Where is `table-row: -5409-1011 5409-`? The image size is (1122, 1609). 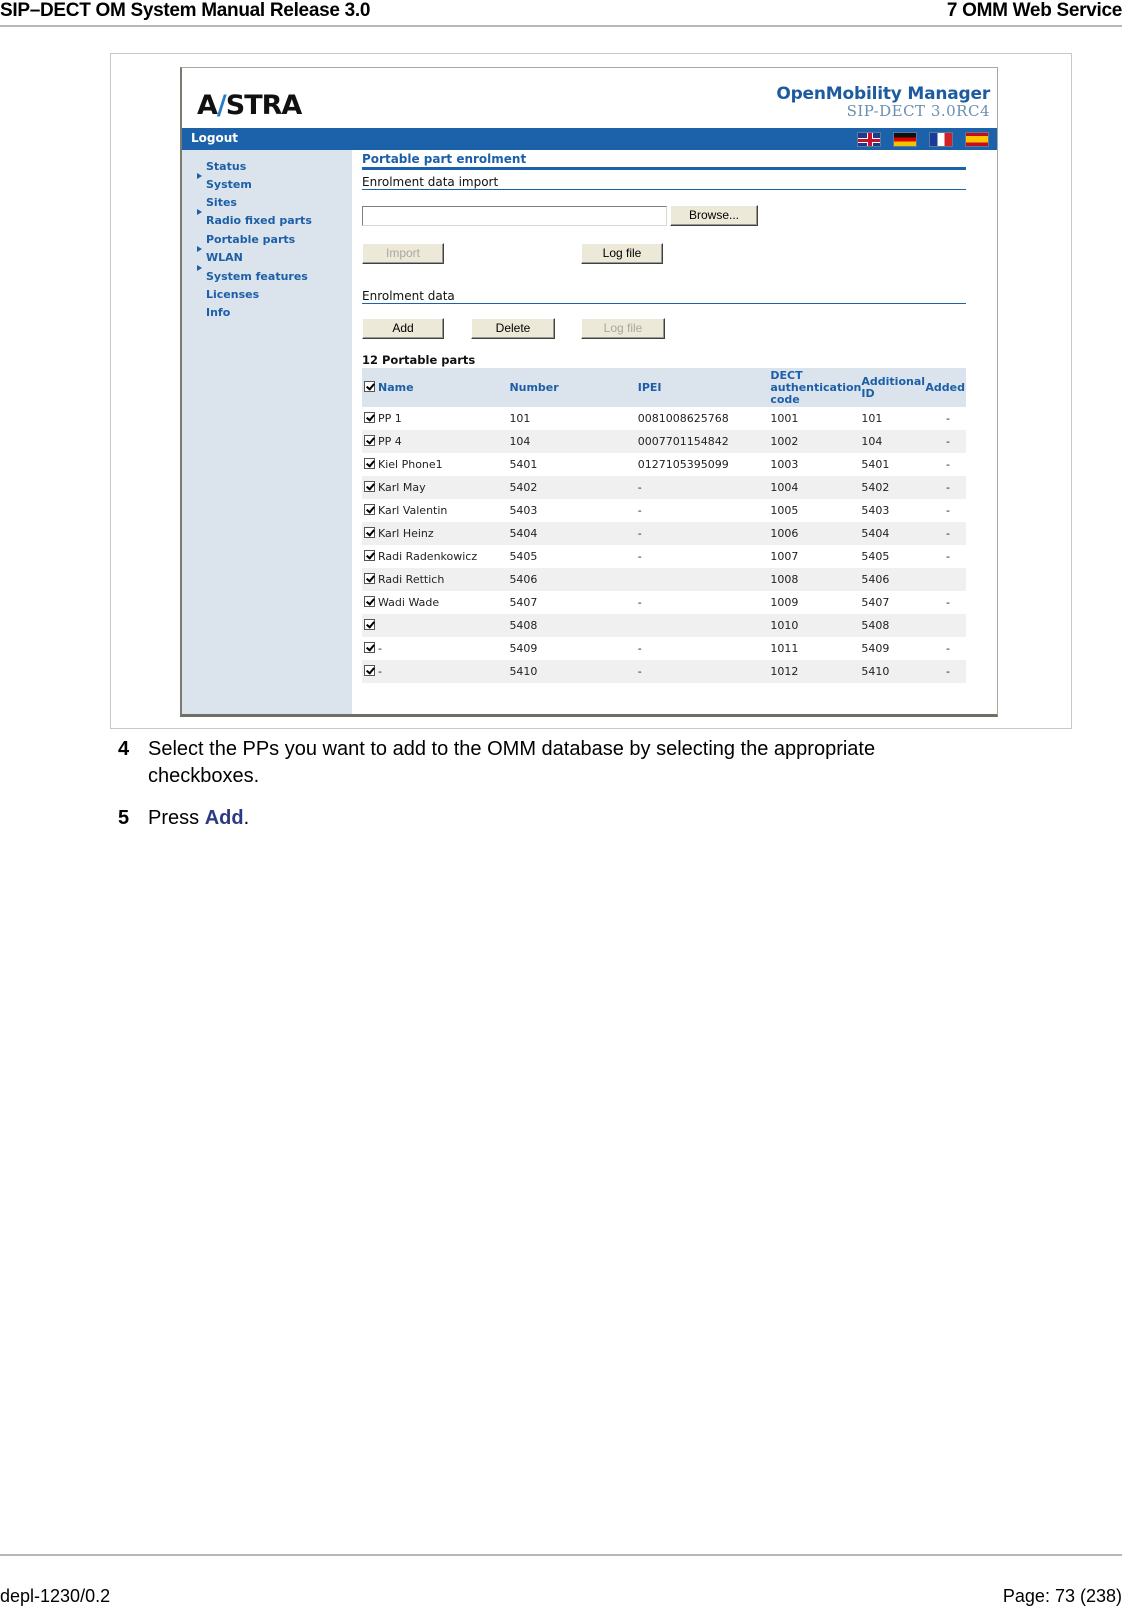
table-row: -5409-1011 5409- is located at coordinates (664, 648).